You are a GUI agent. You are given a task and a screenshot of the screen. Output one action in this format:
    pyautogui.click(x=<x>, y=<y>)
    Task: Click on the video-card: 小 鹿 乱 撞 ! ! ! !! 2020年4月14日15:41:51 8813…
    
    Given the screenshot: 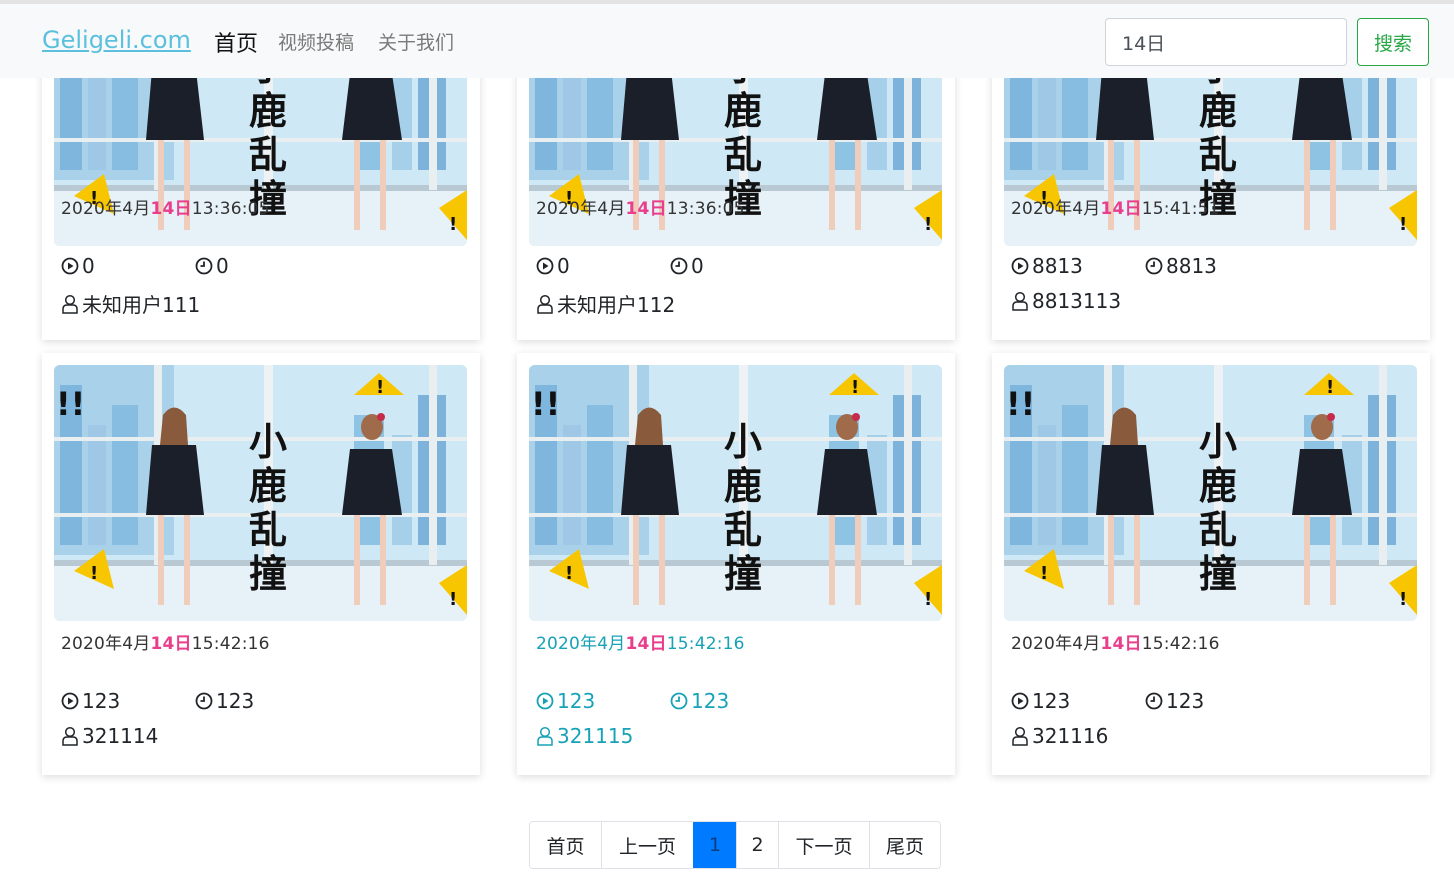 What is the action you would take?
    pyautogui.click(x=1211, y=200)
    